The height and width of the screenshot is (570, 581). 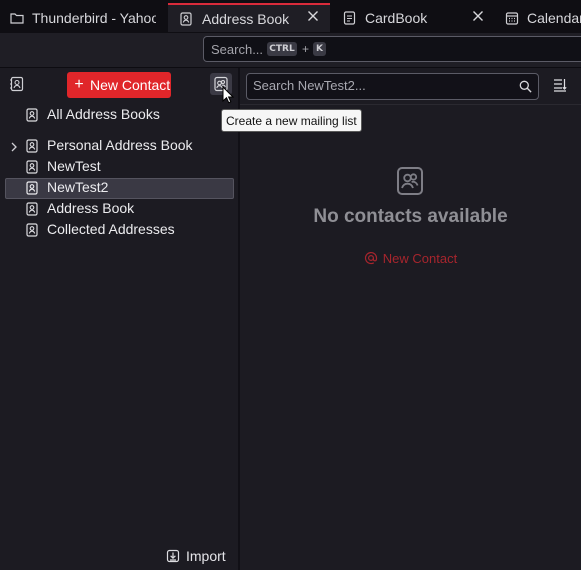 I want to click on new-contact-label: New Contact, so click(x=130, y=85).